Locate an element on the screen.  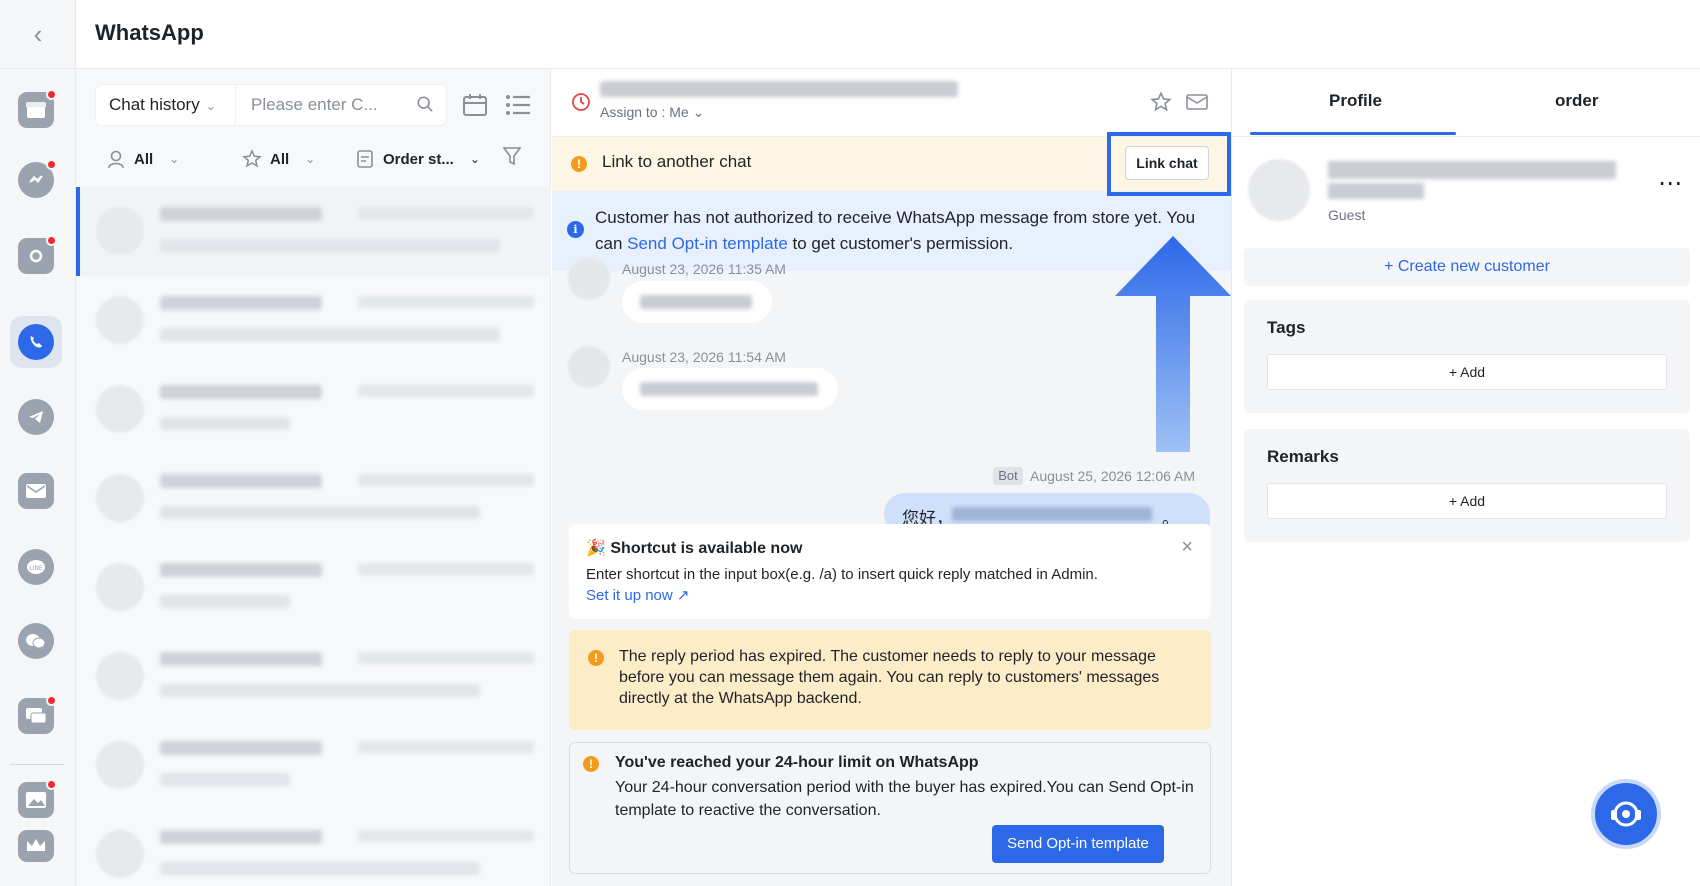
rail-divider is located at coordinates (38, 68).